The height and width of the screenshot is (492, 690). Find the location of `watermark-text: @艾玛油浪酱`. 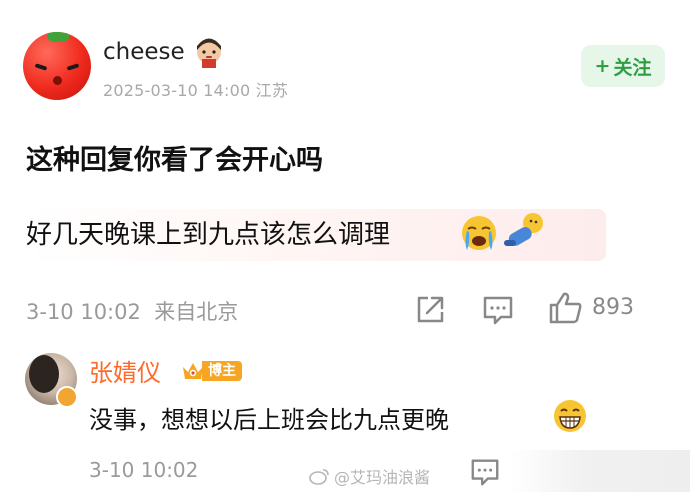

watermark-text: @艾玛油浪酱 is located at coordinates (382, 477).